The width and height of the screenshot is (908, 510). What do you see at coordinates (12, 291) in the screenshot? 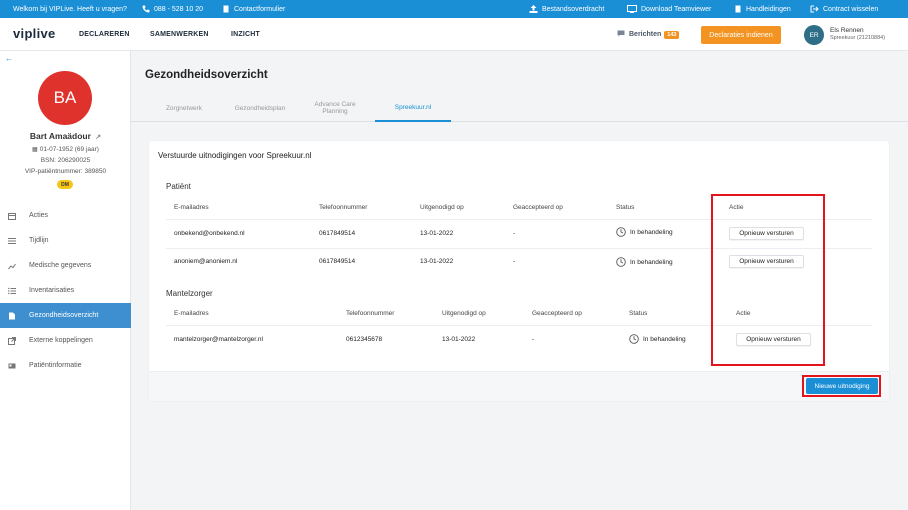
I see `checklist-icon` at bounding box center [12, 291].